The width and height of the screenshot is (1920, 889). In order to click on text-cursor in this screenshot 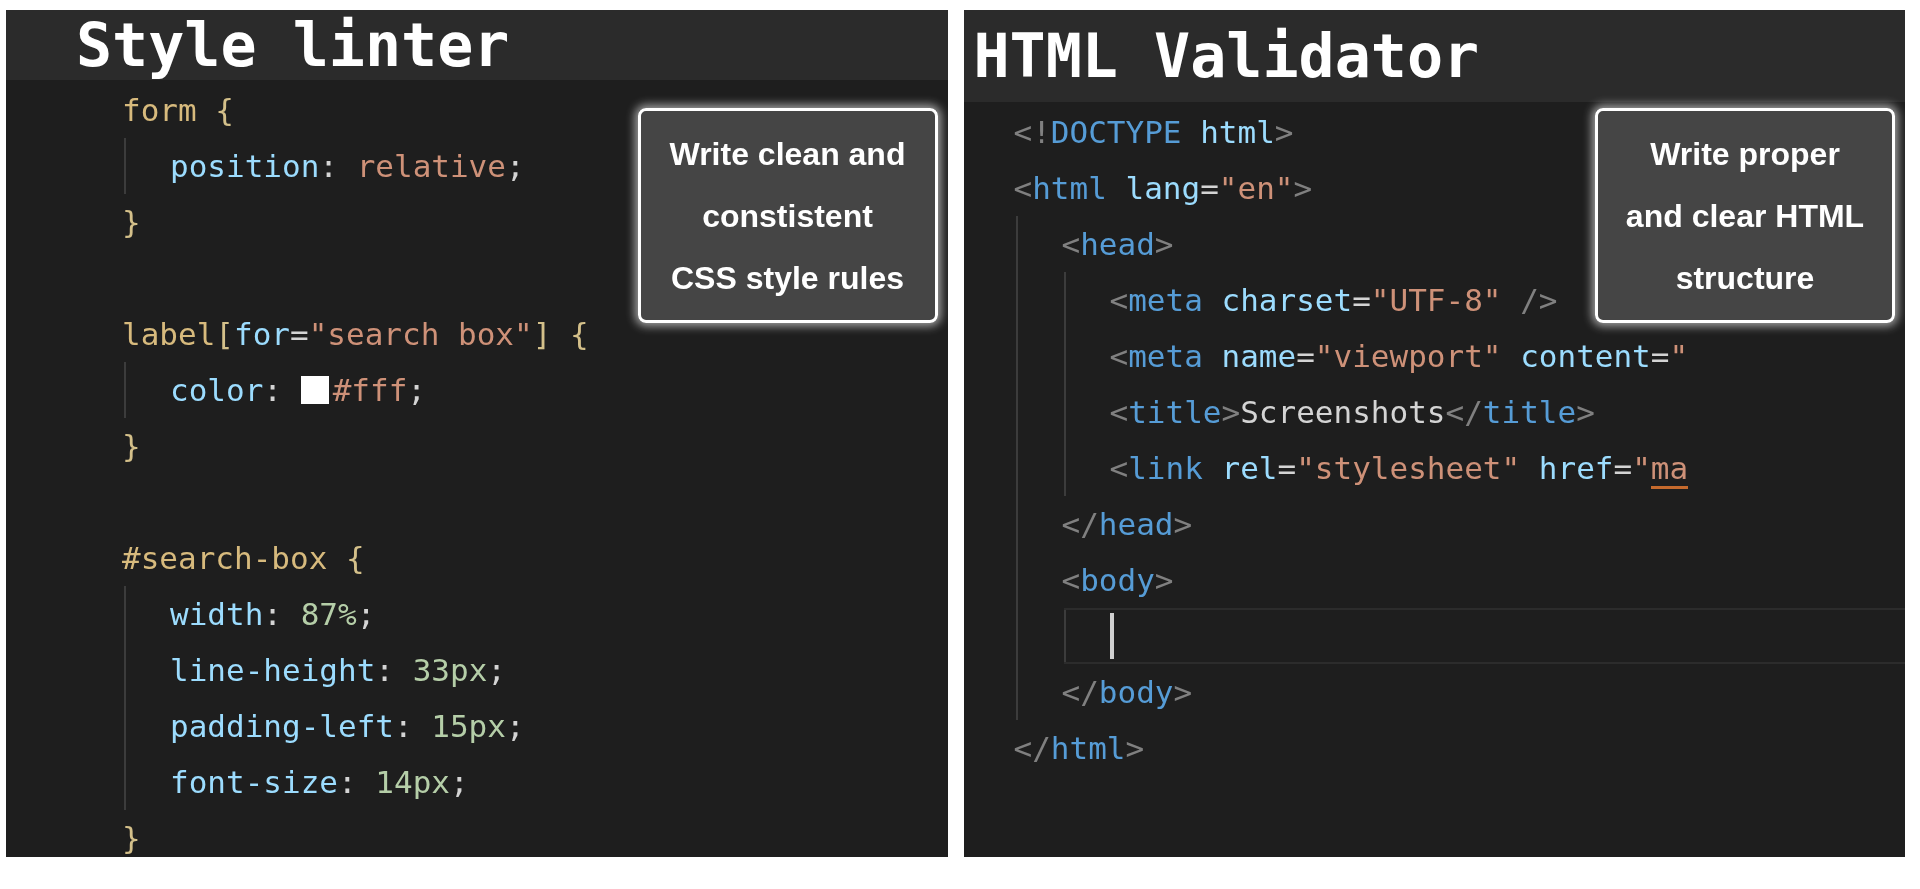, I will do `click(1111, 636)`.